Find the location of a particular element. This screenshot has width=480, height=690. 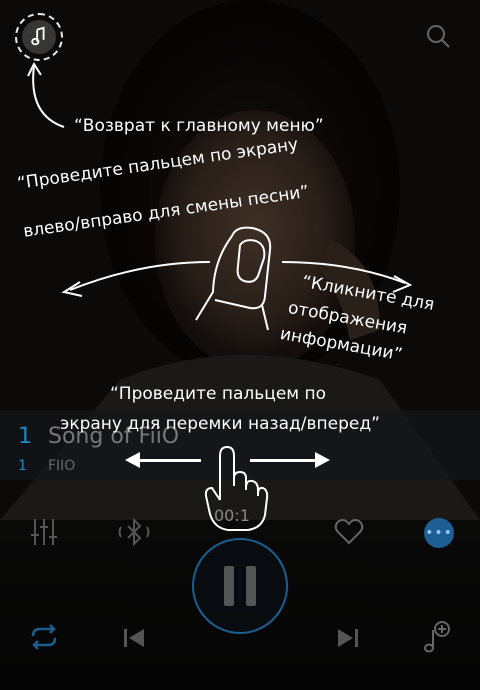

bluetooth-button is located at coordinates (134, 532).